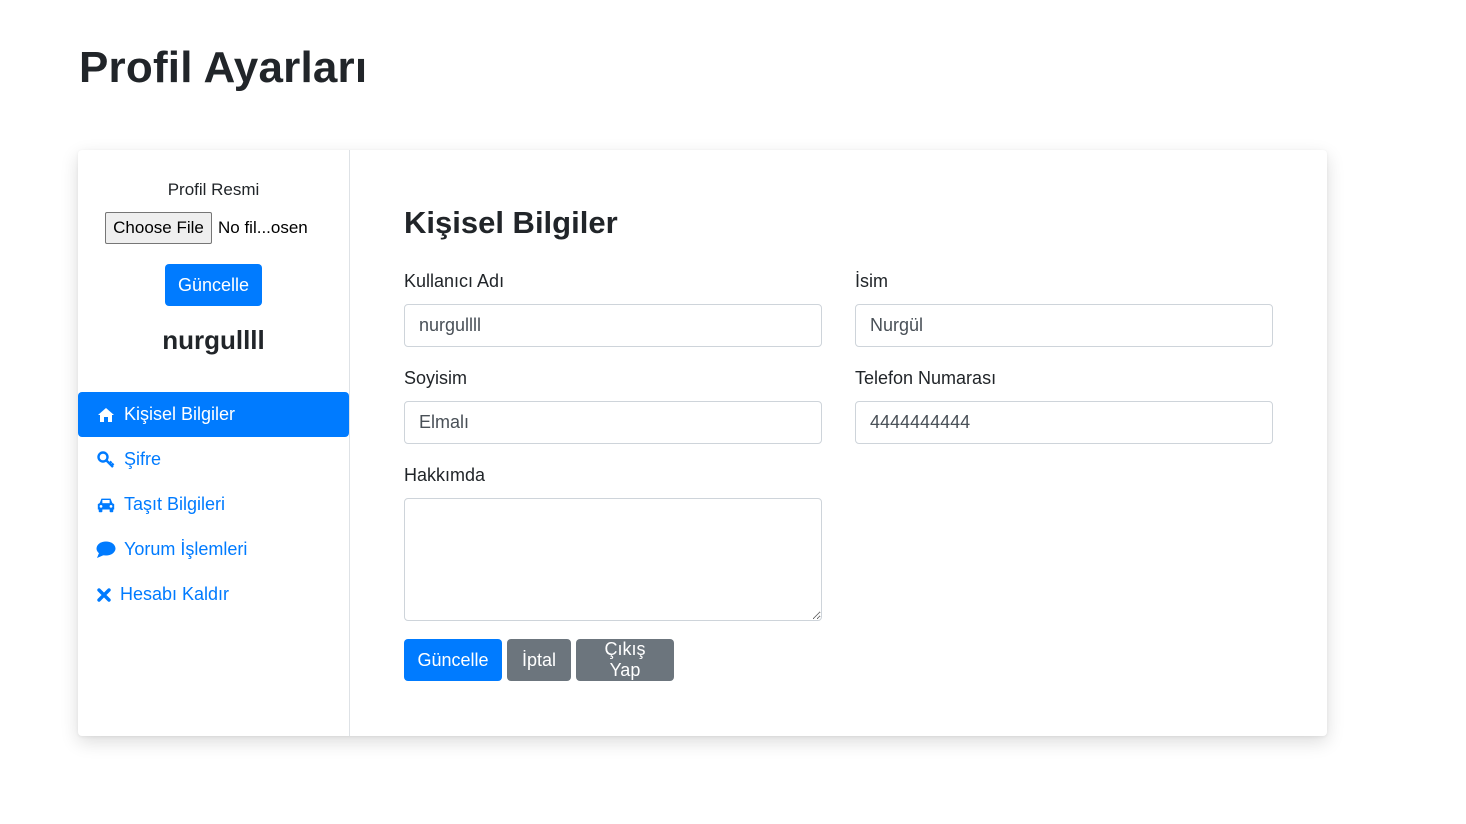 This screenshot has height=824, width=1466. Describe the element at coordinates (106, 460) in the screenshot. I see `key-icon` at that location.